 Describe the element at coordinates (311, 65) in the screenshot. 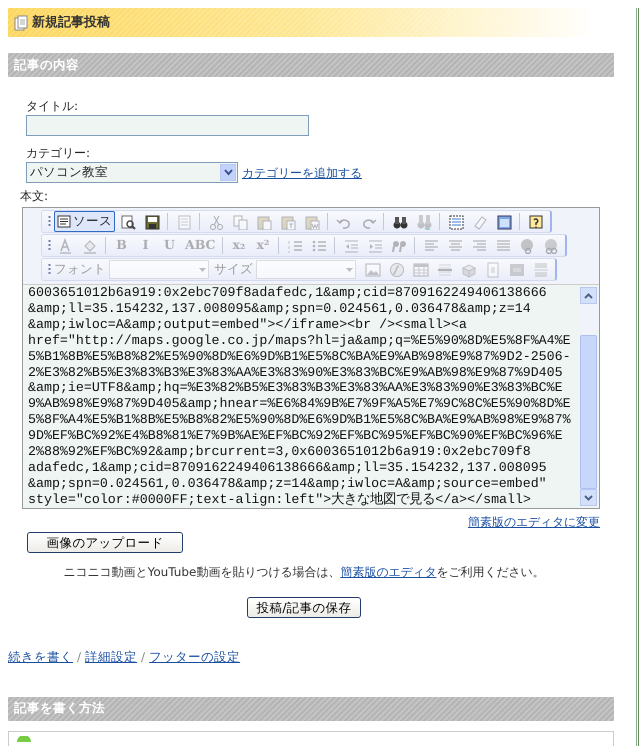

I see `section-header: 記事の内容` at that location.